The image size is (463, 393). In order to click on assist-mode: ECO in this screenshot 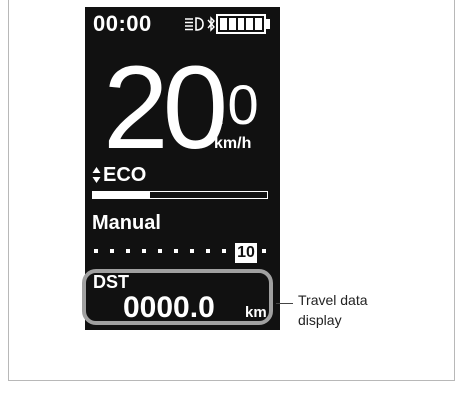, I will do `click(125, 175)`.